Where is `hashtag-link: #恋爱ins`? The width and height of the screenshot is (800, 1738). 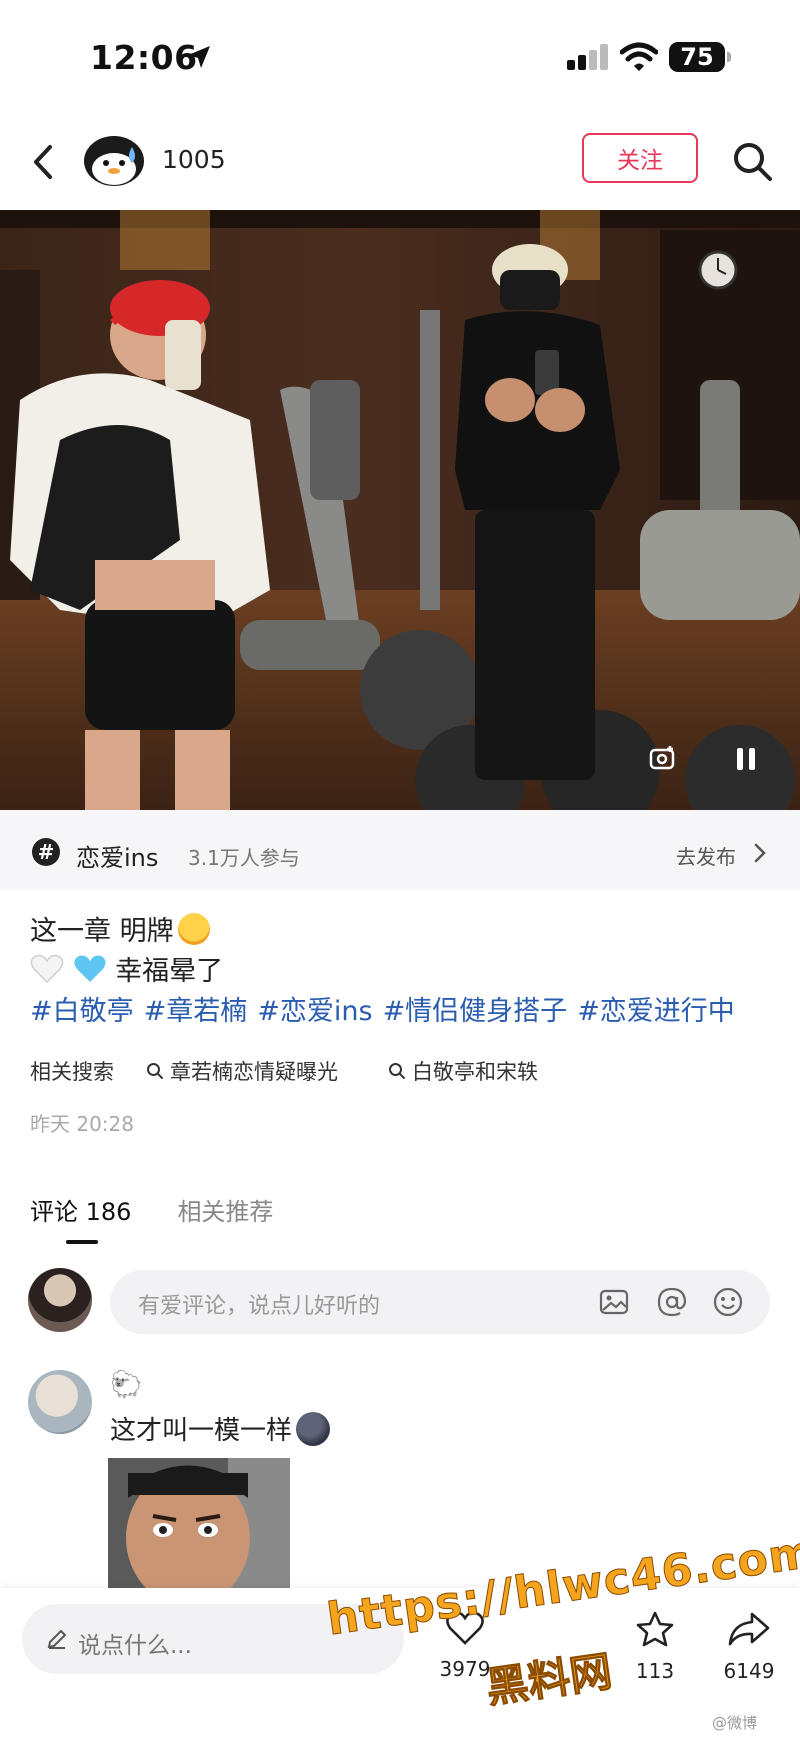 hashtag-link: #恋爱ins is located at coordinates (314, 1011).